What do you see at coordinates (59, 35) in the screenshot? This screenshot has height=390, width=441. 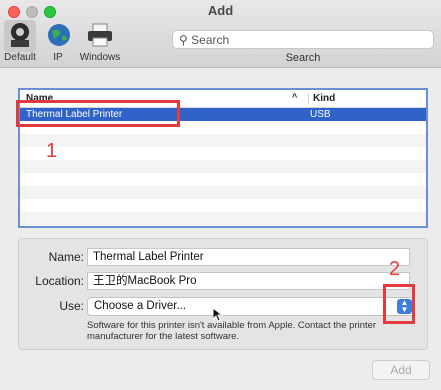 I see `globe-icon` at bounding box center [59, 35].